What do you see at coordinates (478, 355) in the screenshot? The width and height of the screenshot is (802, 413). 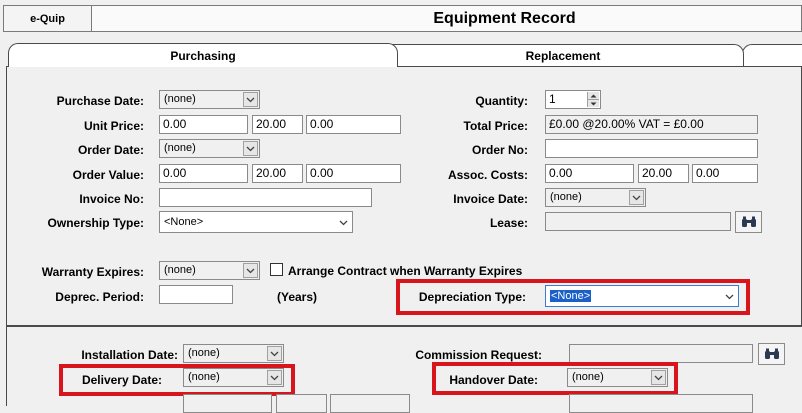 I see `commission-request-label: Commission Request:` at bounding box center [478, 355].